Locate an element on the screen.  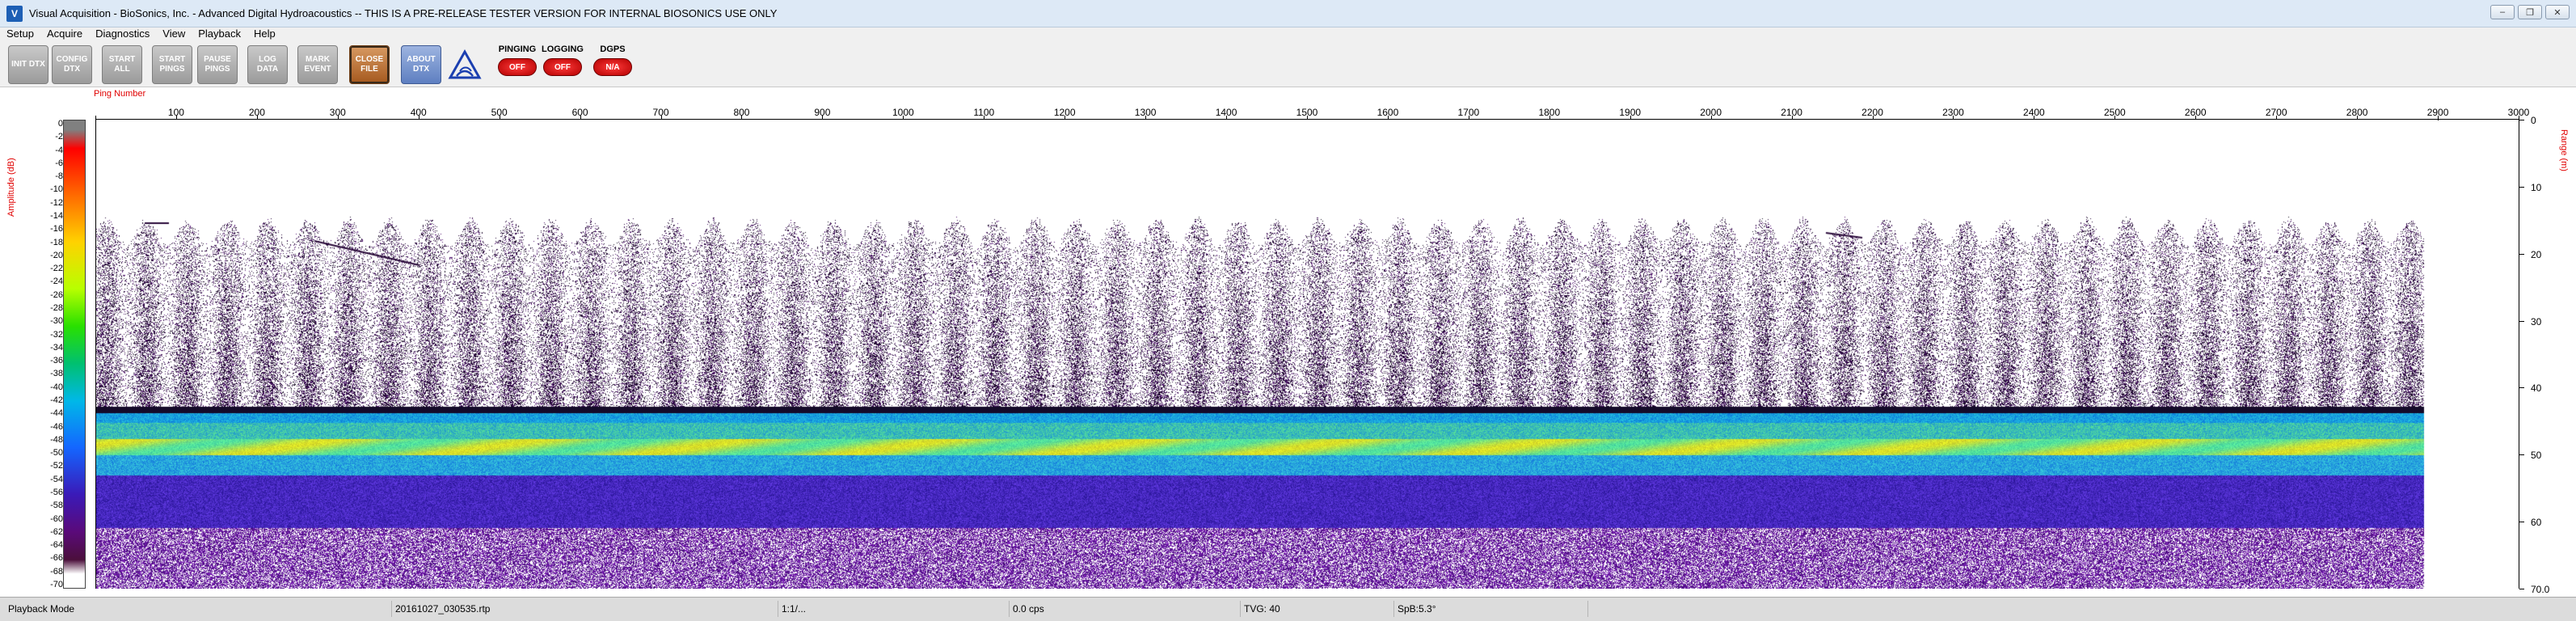
window-controls: – ❐ ✕ is located at coordinates (2530, 12).